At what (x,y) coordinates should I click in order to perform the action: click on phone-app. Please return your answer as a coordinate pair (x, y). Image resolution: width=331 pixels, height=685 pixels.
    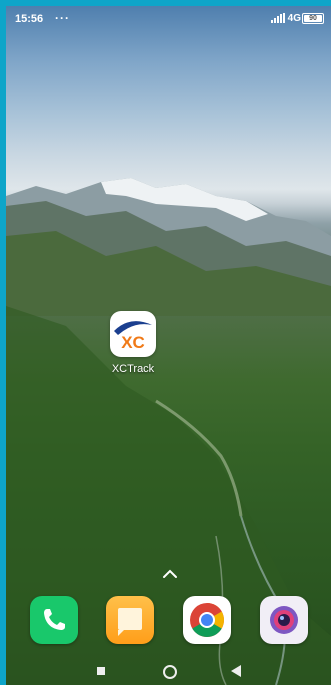
    Looking at the image, I should click on (54, 620).